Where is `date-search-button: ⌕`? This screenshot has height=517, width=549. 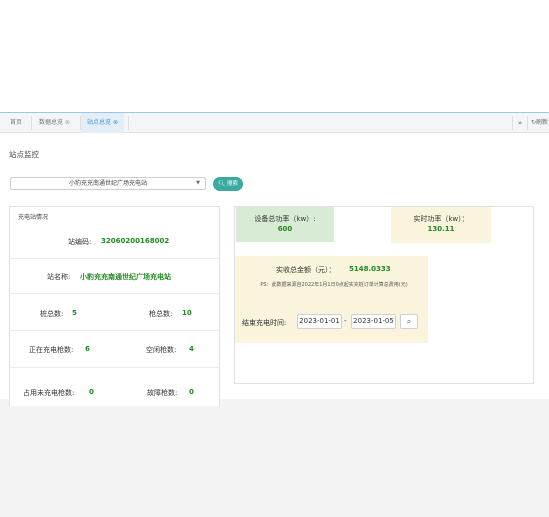 date-search-button: ⌕ is located at coordinates (409, 321).